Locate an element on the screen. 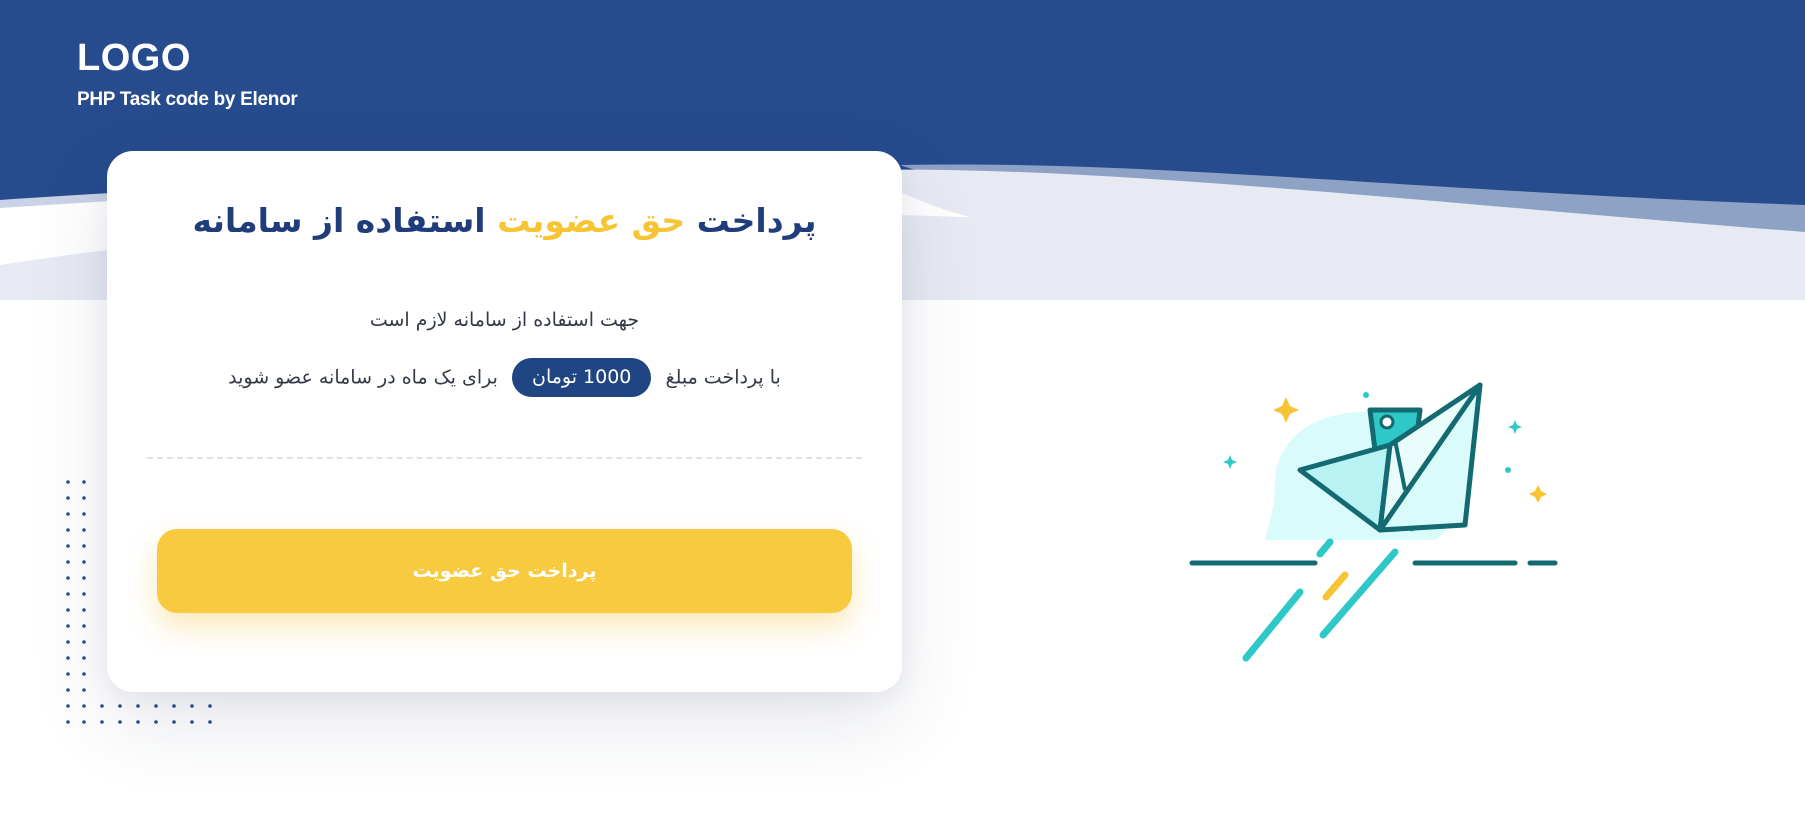 The image size is (1805, 815). description-after-price: برای یک ماه در سامانه عضو شوید is located at coordinates (363, 377).